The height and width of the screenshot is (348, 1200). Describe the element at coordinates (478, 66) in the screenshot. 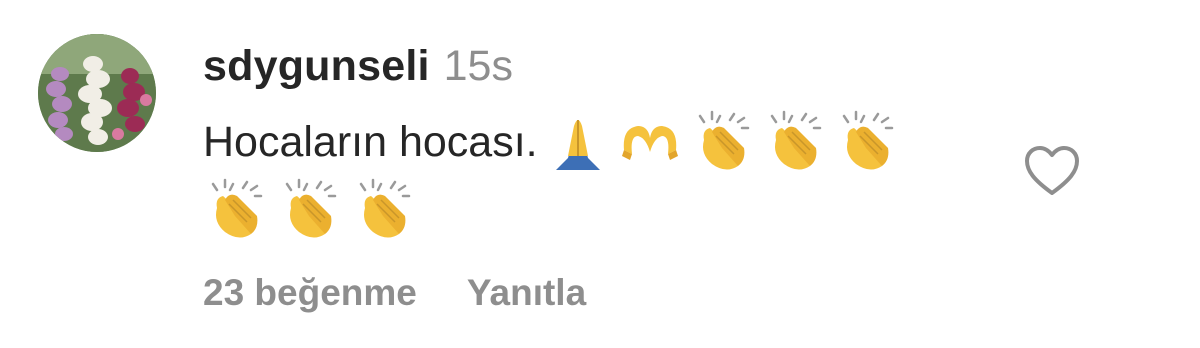

I see `timestamp: 15s` at that location.